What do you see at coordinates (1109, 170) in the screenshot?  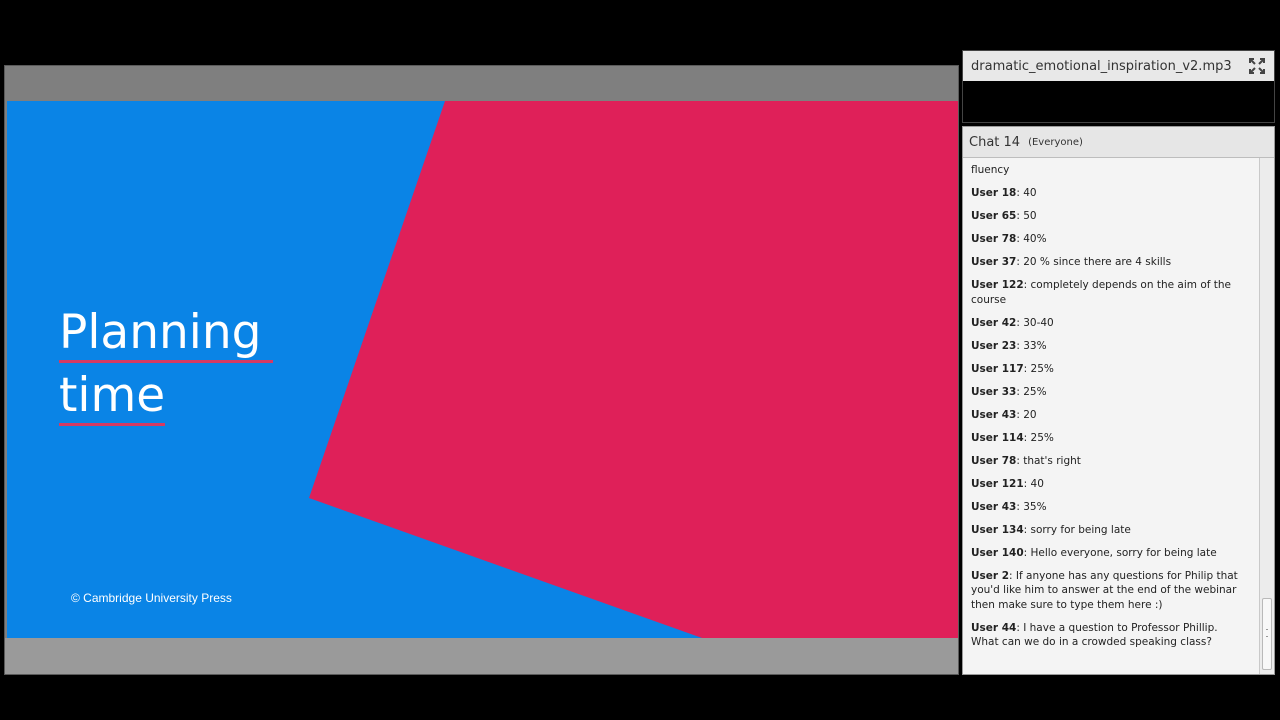 I see `chat-message: fluency` at bounding box center [1109, 170].